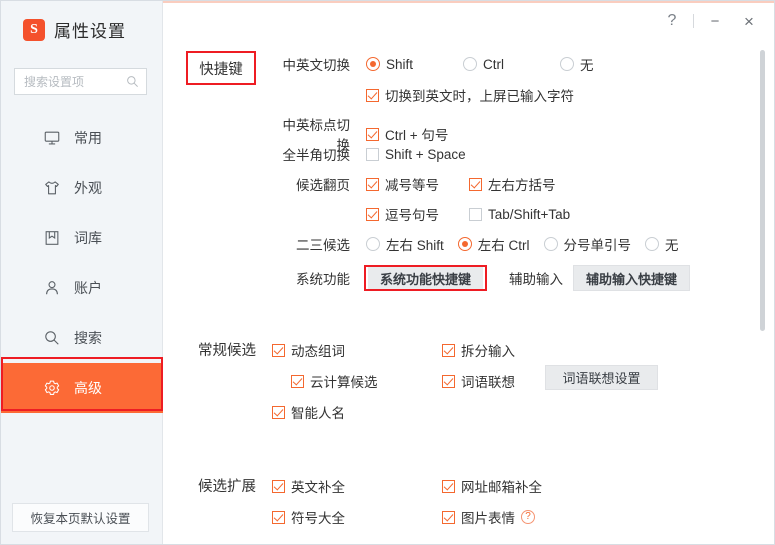 The width and height of the screenshot is (775, 545). I want to click on checkbox-label: 网址邮箱补全, so click(501, 487).